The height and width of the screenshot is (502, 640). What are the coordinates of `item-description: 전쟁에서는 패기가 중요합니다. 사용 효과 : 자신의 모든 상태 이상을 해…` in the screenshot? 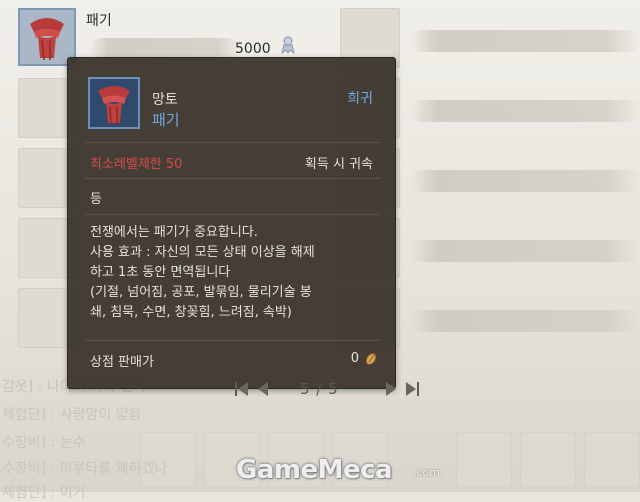 It's located at (235, 273).